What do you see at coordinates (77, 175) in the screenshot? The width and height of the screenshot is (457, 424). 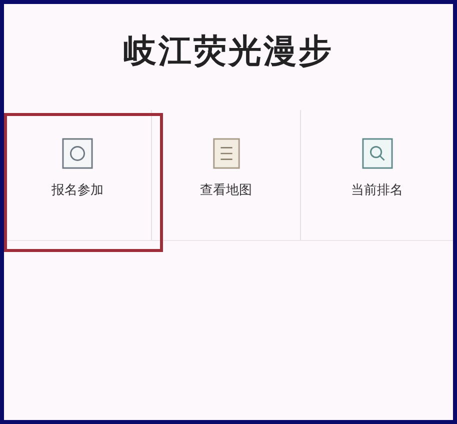 I see `menu-item: 报名参加` at bounding box center [77, 175].